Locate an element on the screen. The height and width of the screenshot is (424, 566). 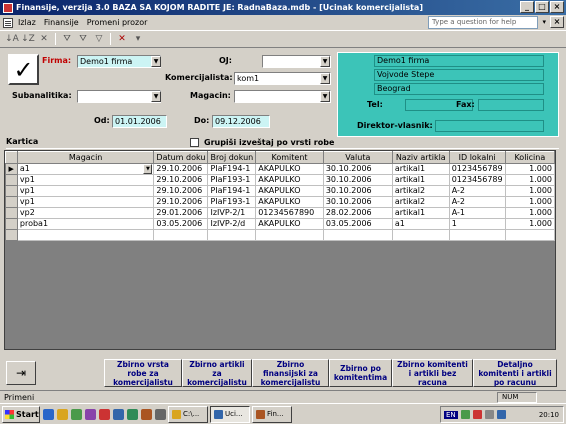
table-cell: 1 is located at coordinates (477, 224).